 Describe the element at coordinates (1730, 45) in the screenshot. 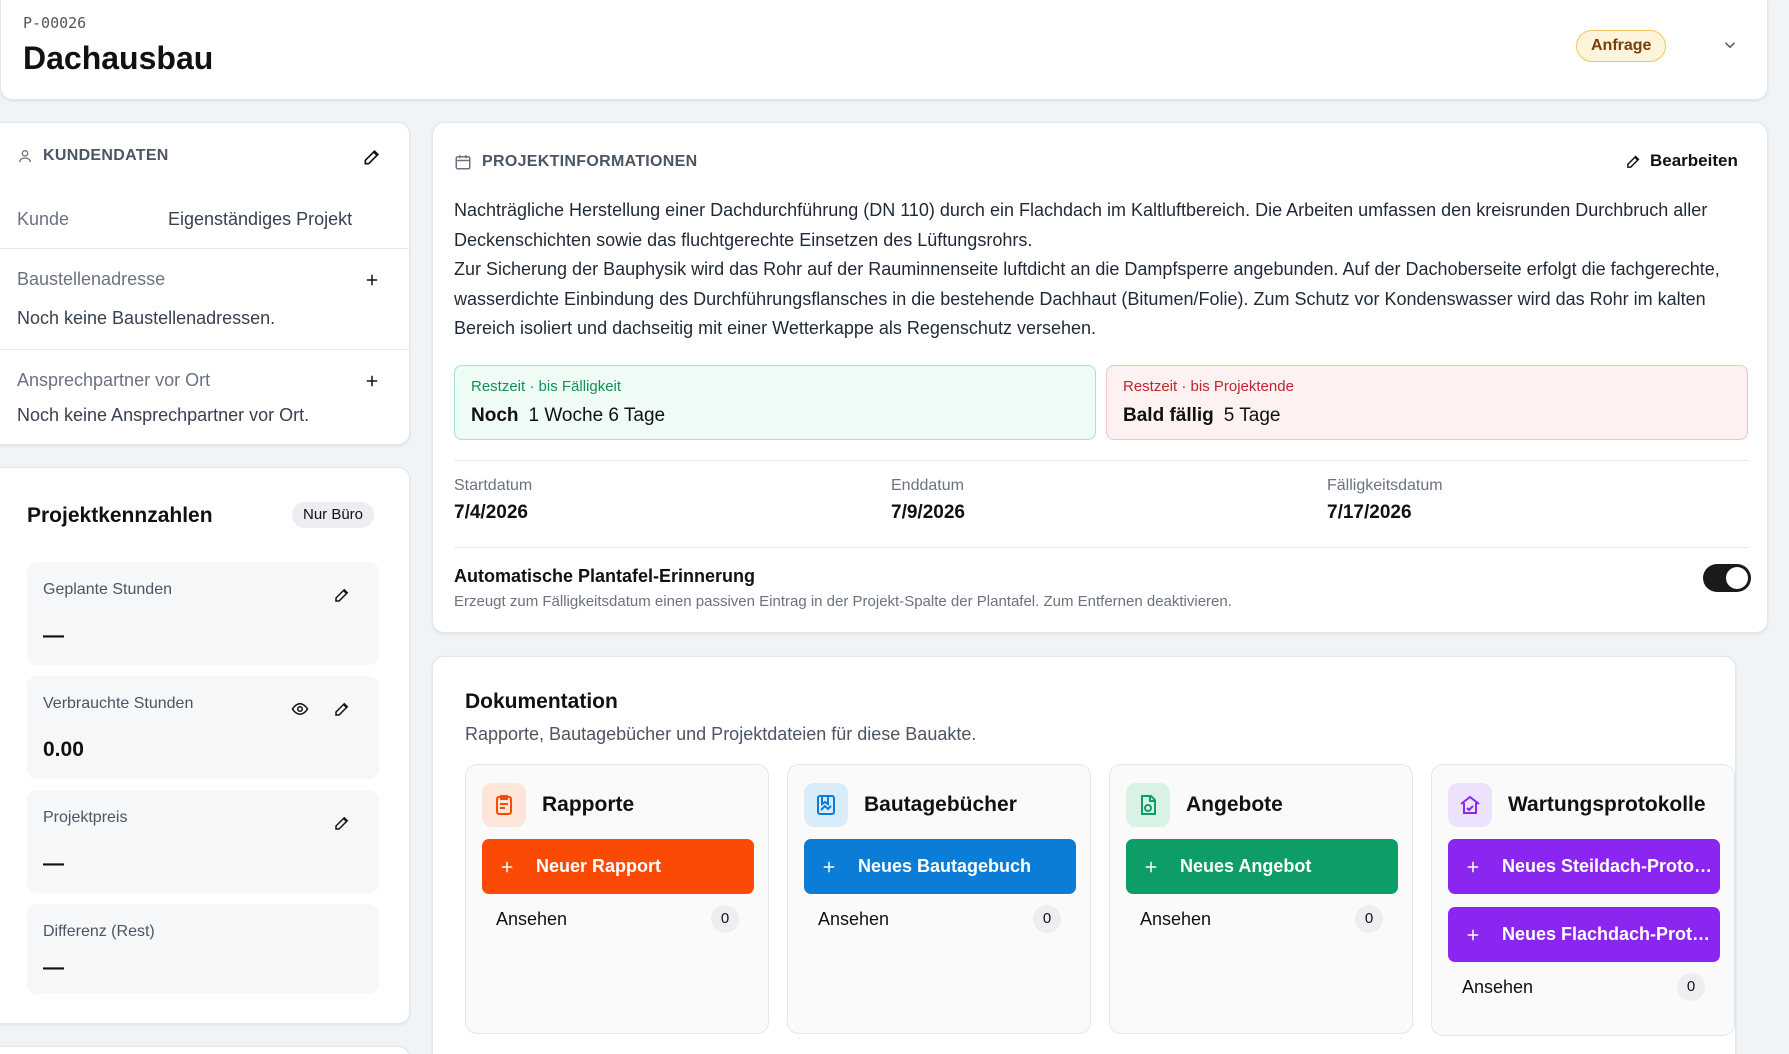

I see `chevron-down-icon` at that location.